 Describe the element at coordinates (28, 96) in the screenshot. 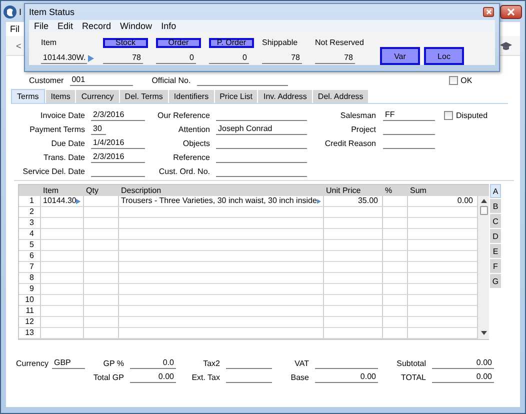

I see `tab: Terms` at that location.